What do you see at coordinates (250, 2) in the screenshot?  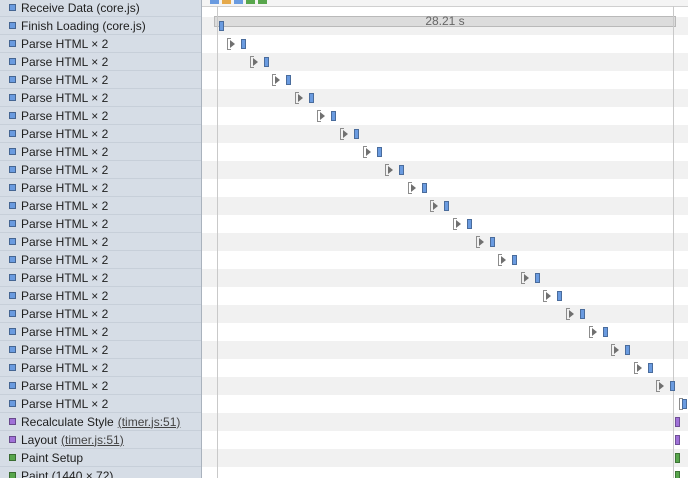 I see `overview-mark` at bounding box center [250, 2].